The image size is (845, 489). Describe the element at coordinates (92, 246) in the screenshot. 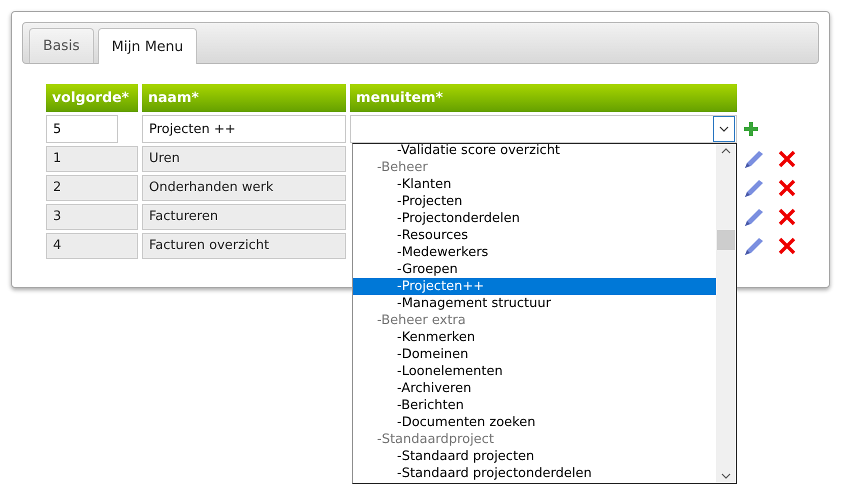

I see `table-cell: 4` at that location.